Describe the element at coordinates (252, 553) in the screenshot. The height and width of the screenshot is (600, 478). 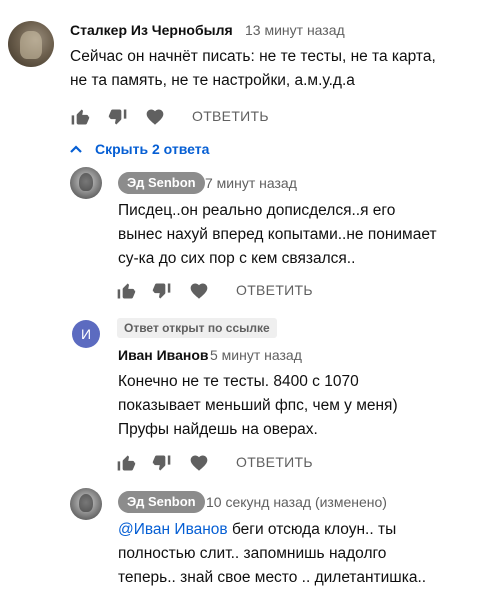
I see `reply-text-line: полностью слит.. запомнишь надолго` at that location.